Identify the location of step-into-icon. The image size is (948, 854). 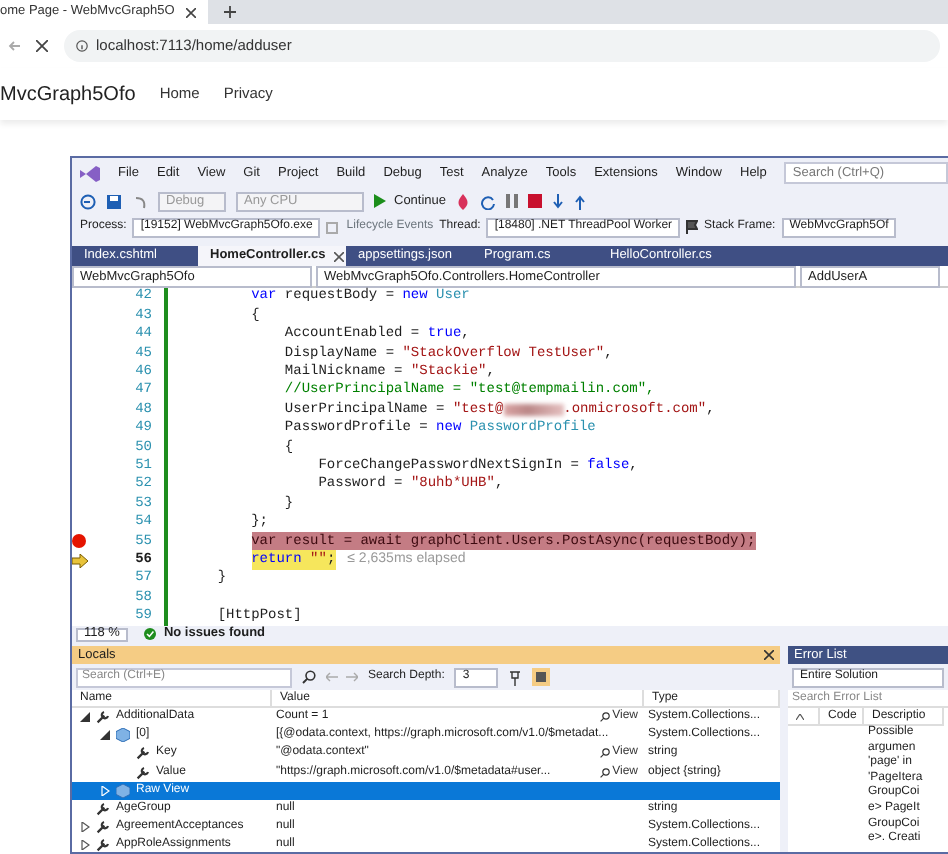
(558, 201).